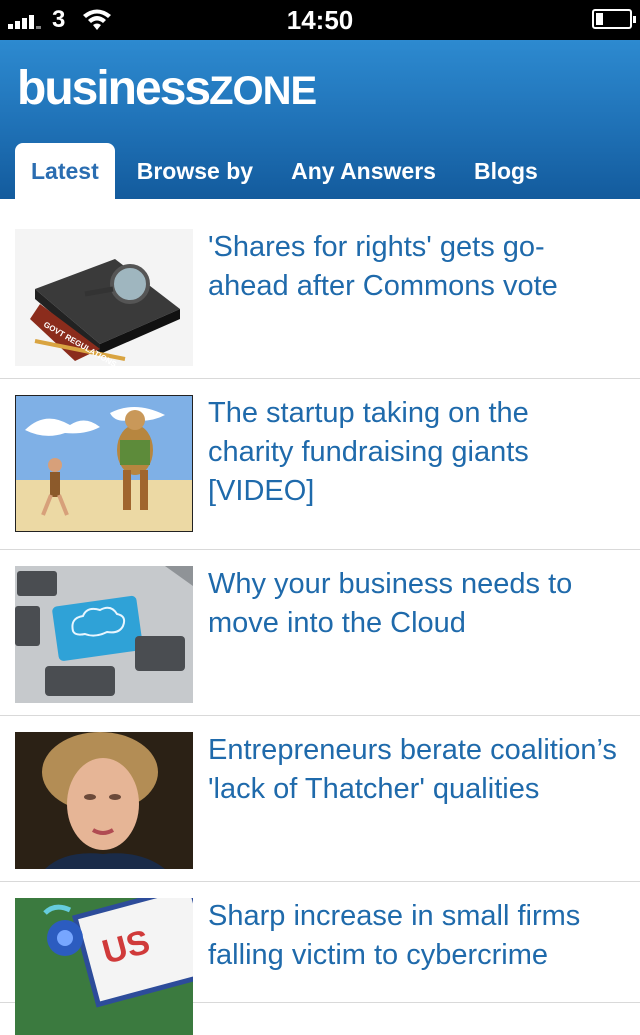  I want to click on thatcher-portrait, so click(104, 800).